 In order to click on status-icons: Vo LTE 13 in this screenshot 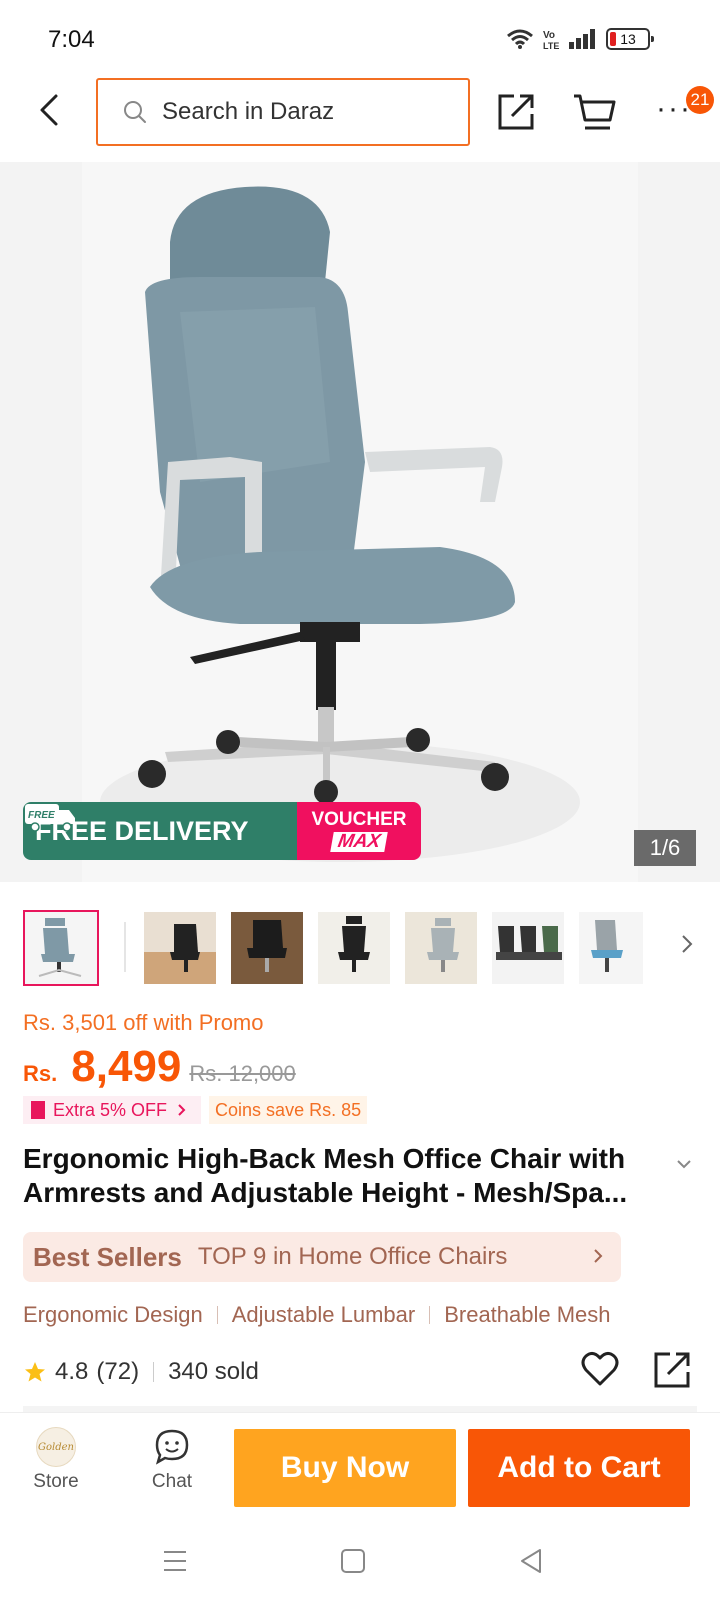, I will do `click(580, 39)`.